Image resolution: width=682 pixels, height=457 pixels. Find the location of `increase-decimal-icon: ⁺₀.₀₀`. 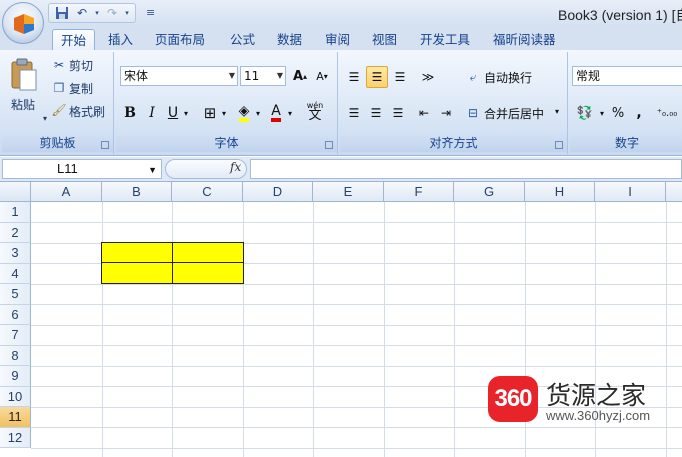

increase-decimal-icon: ⁺₀.₀₀ is located at coordinates (667, 113).